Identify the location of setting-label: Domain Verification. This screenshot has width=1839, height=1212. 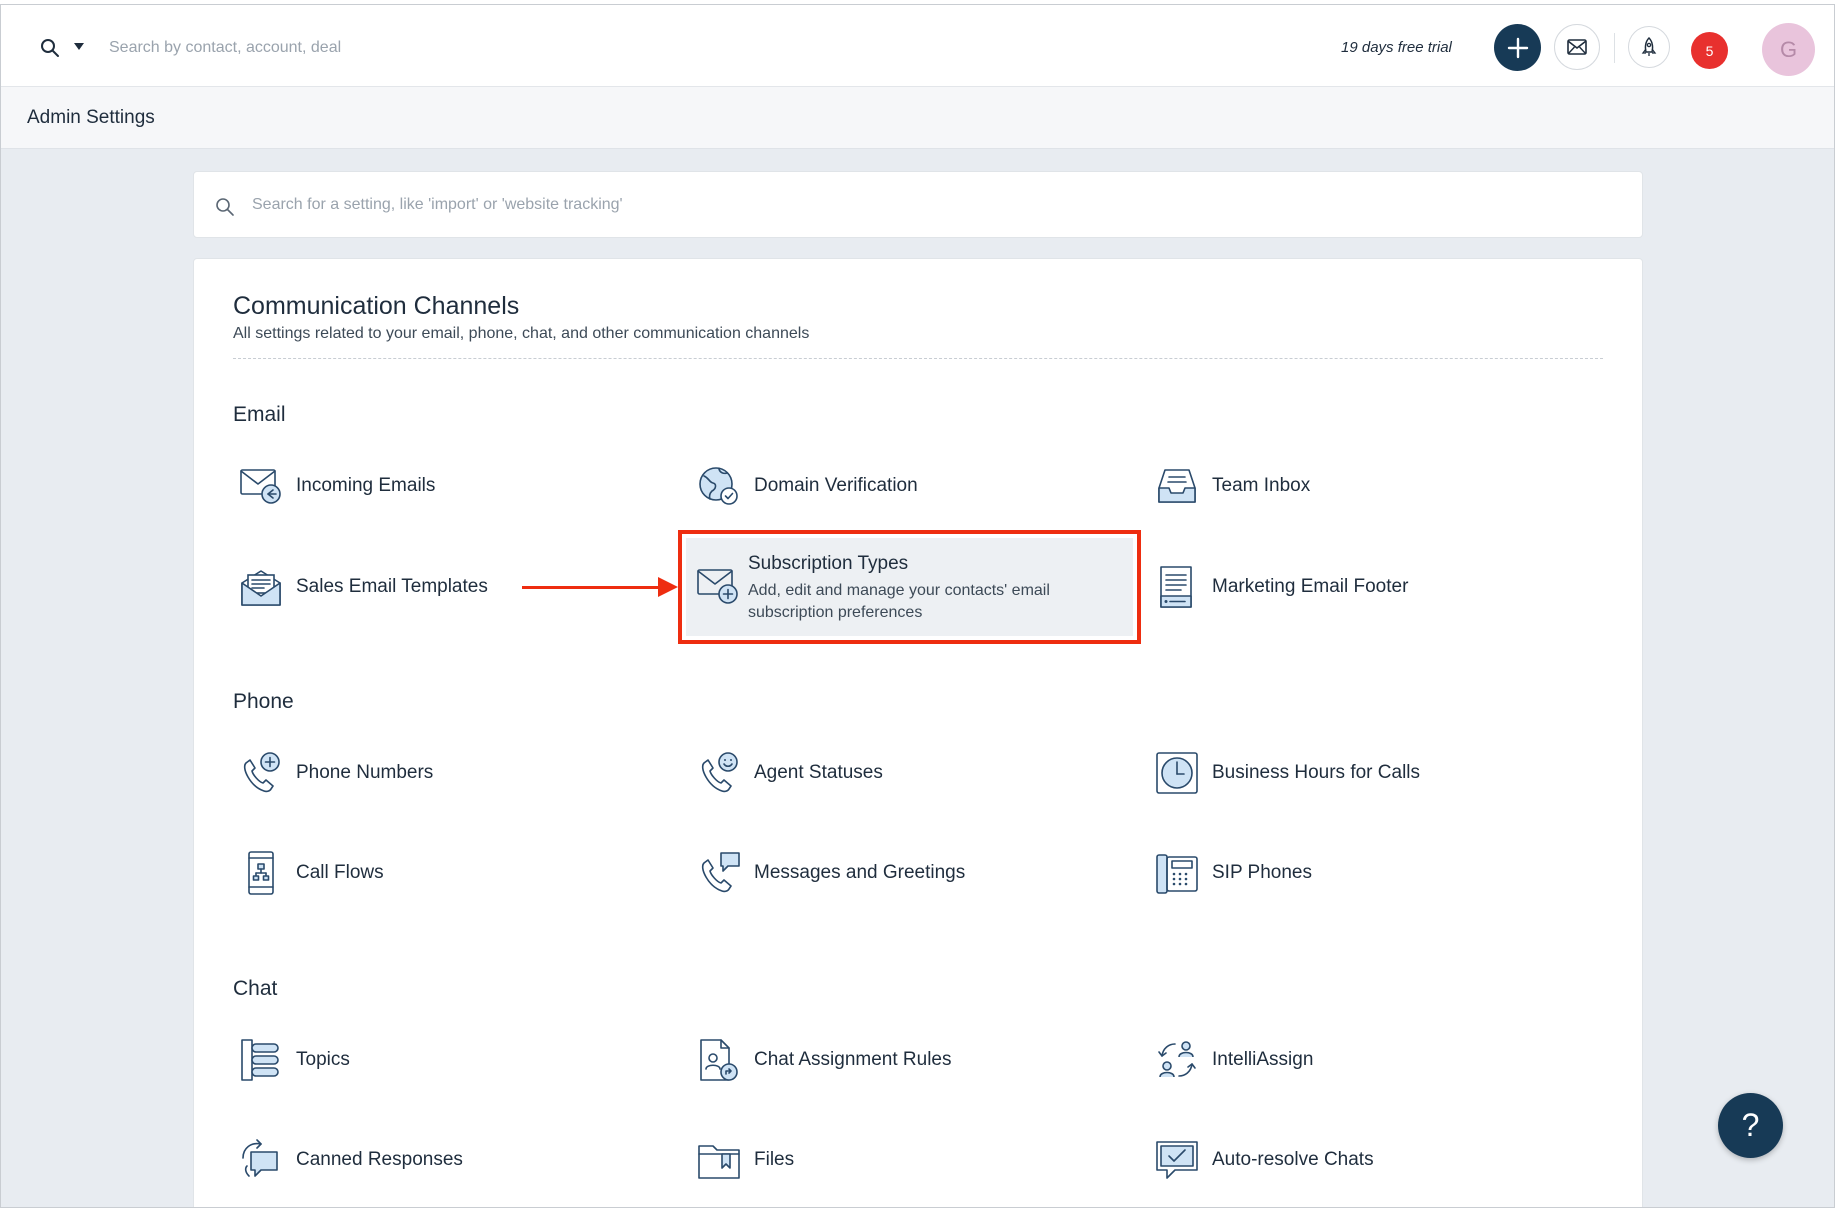
(836, 485).